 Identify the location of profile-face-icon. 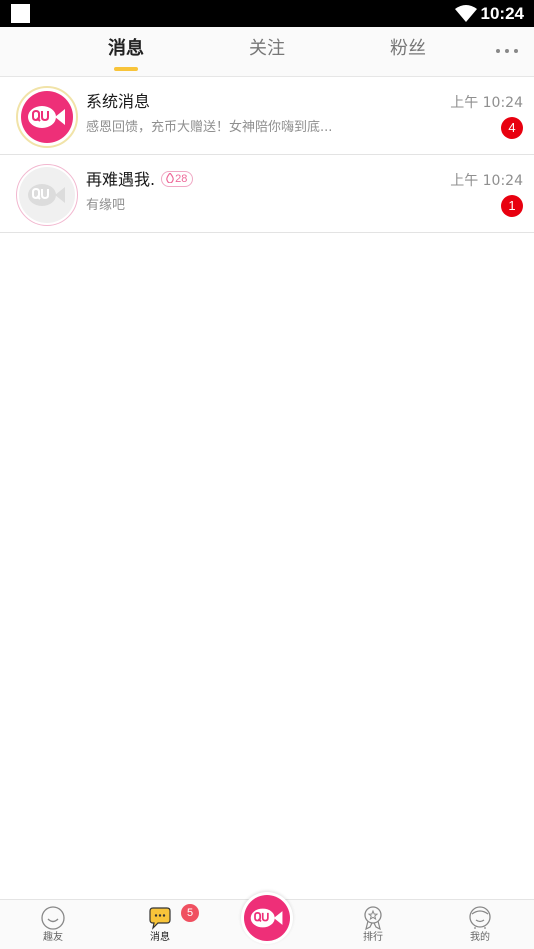
(480, 917).